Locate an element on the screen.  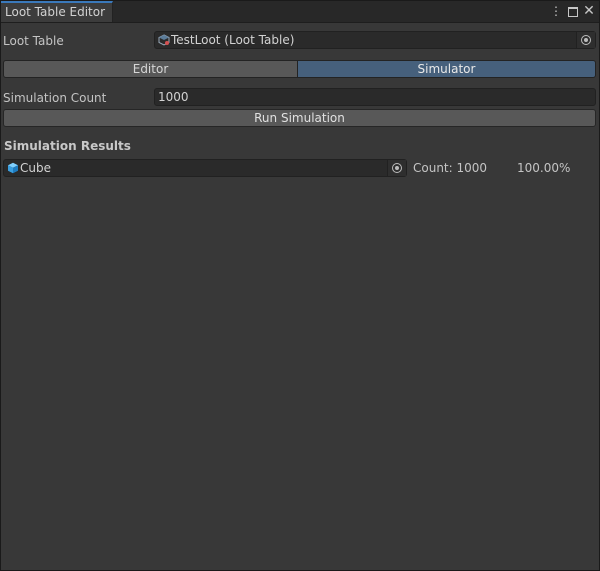
kebab-menu-icon: ⋮ is located at coordinates (556, 11).